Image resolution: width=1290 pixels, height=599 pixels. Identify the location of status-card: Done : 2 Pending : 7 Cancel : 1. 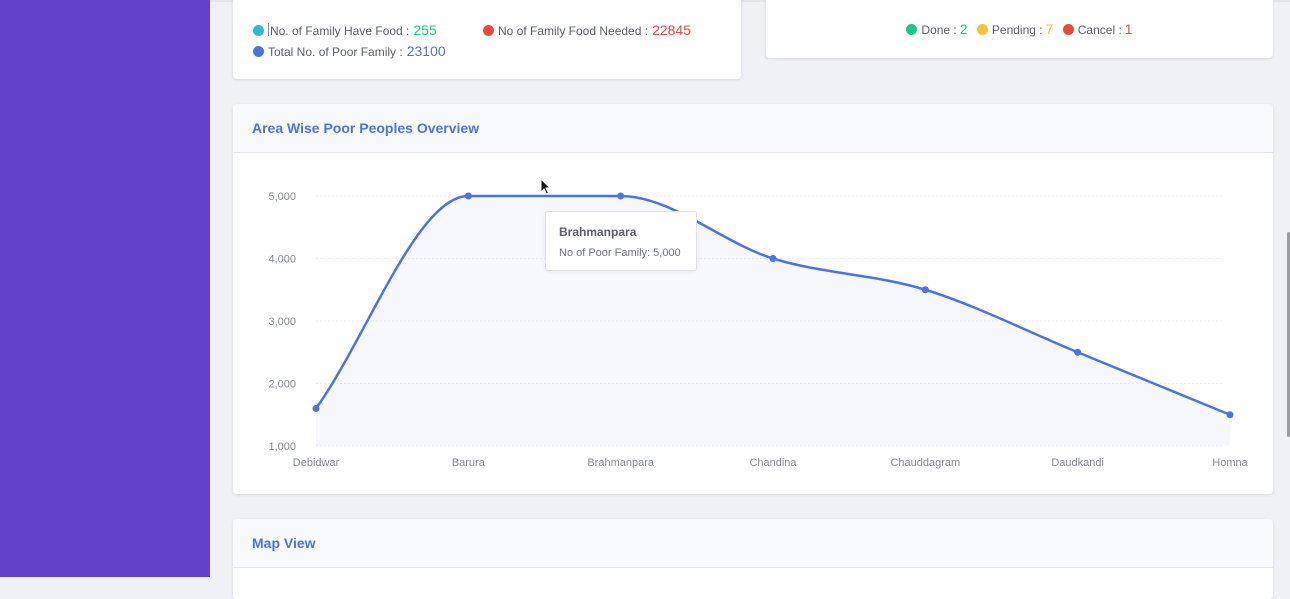
(1019, 29).